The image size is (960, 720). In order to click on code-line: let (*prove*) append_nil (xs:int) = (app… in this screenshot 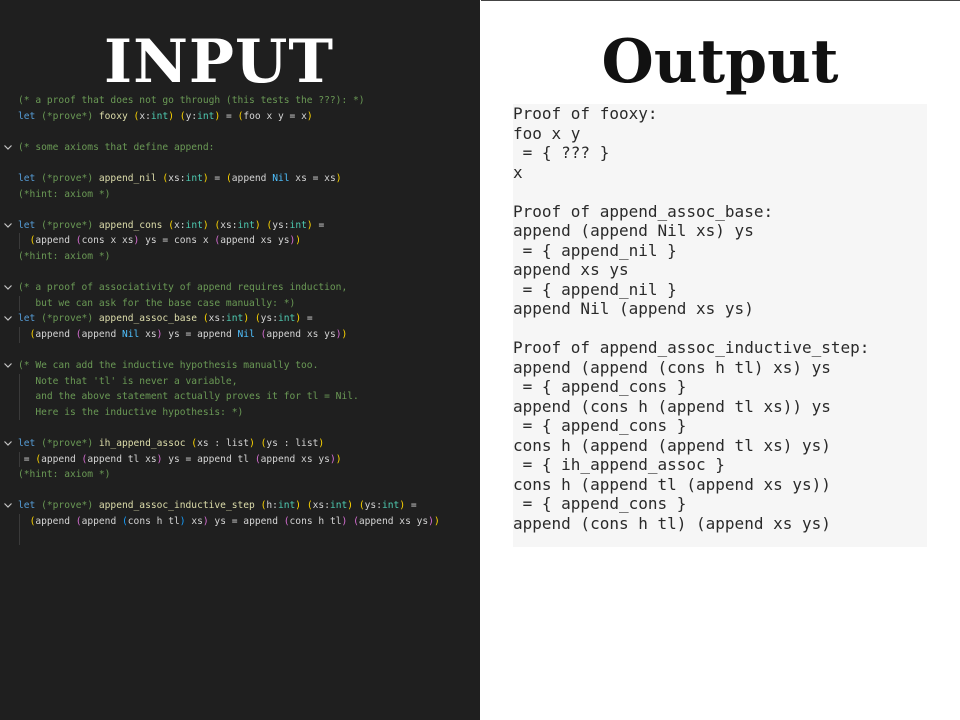, I will do `click(240, 179)`.